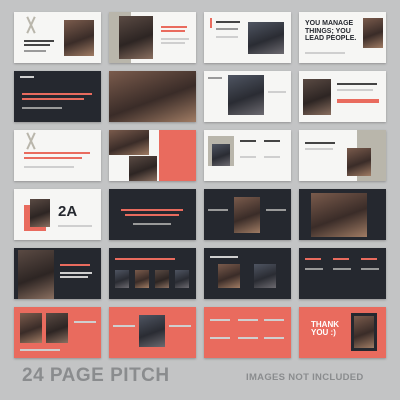  What do you see at coordinates (305, 377) in the screenshot?
I see `images-note: IMAGES NOT INCLUDED` at bounding box center [305, 377].